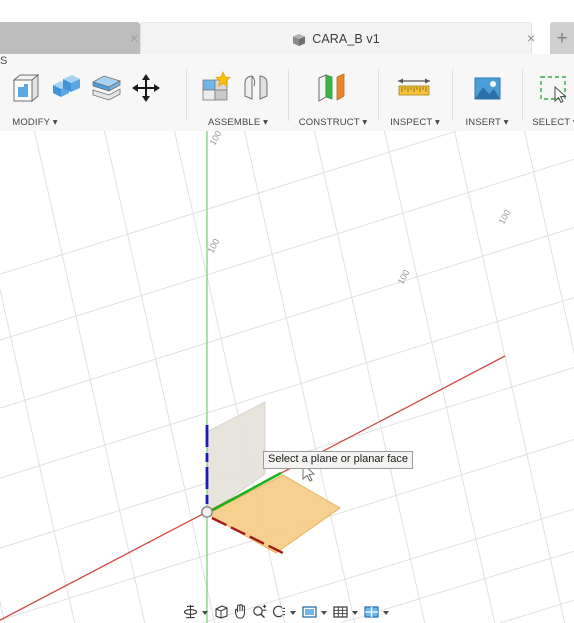 This screenshot has width=574, height=623. I want to click on grid-snaps-icon, so click(340, 611).